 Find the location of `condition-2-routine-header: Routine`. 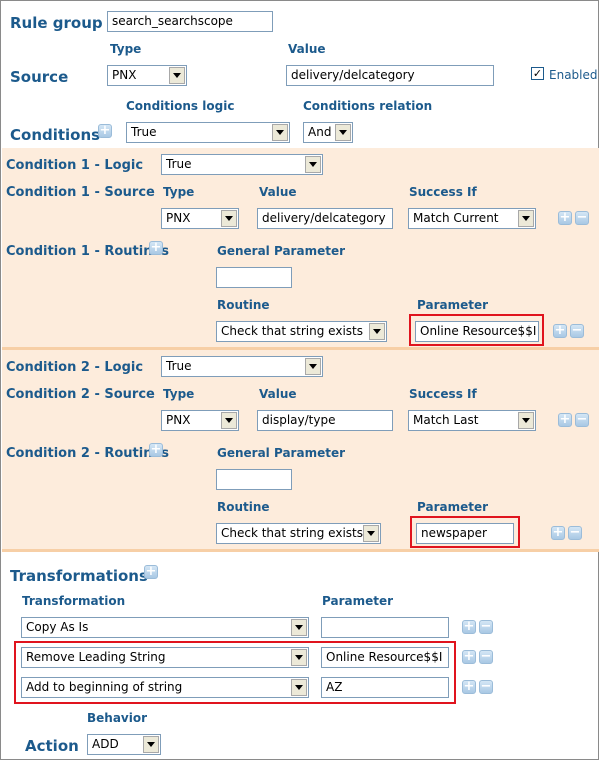

condition-2-routine-header: Routine is located at coordinates (243, 507).